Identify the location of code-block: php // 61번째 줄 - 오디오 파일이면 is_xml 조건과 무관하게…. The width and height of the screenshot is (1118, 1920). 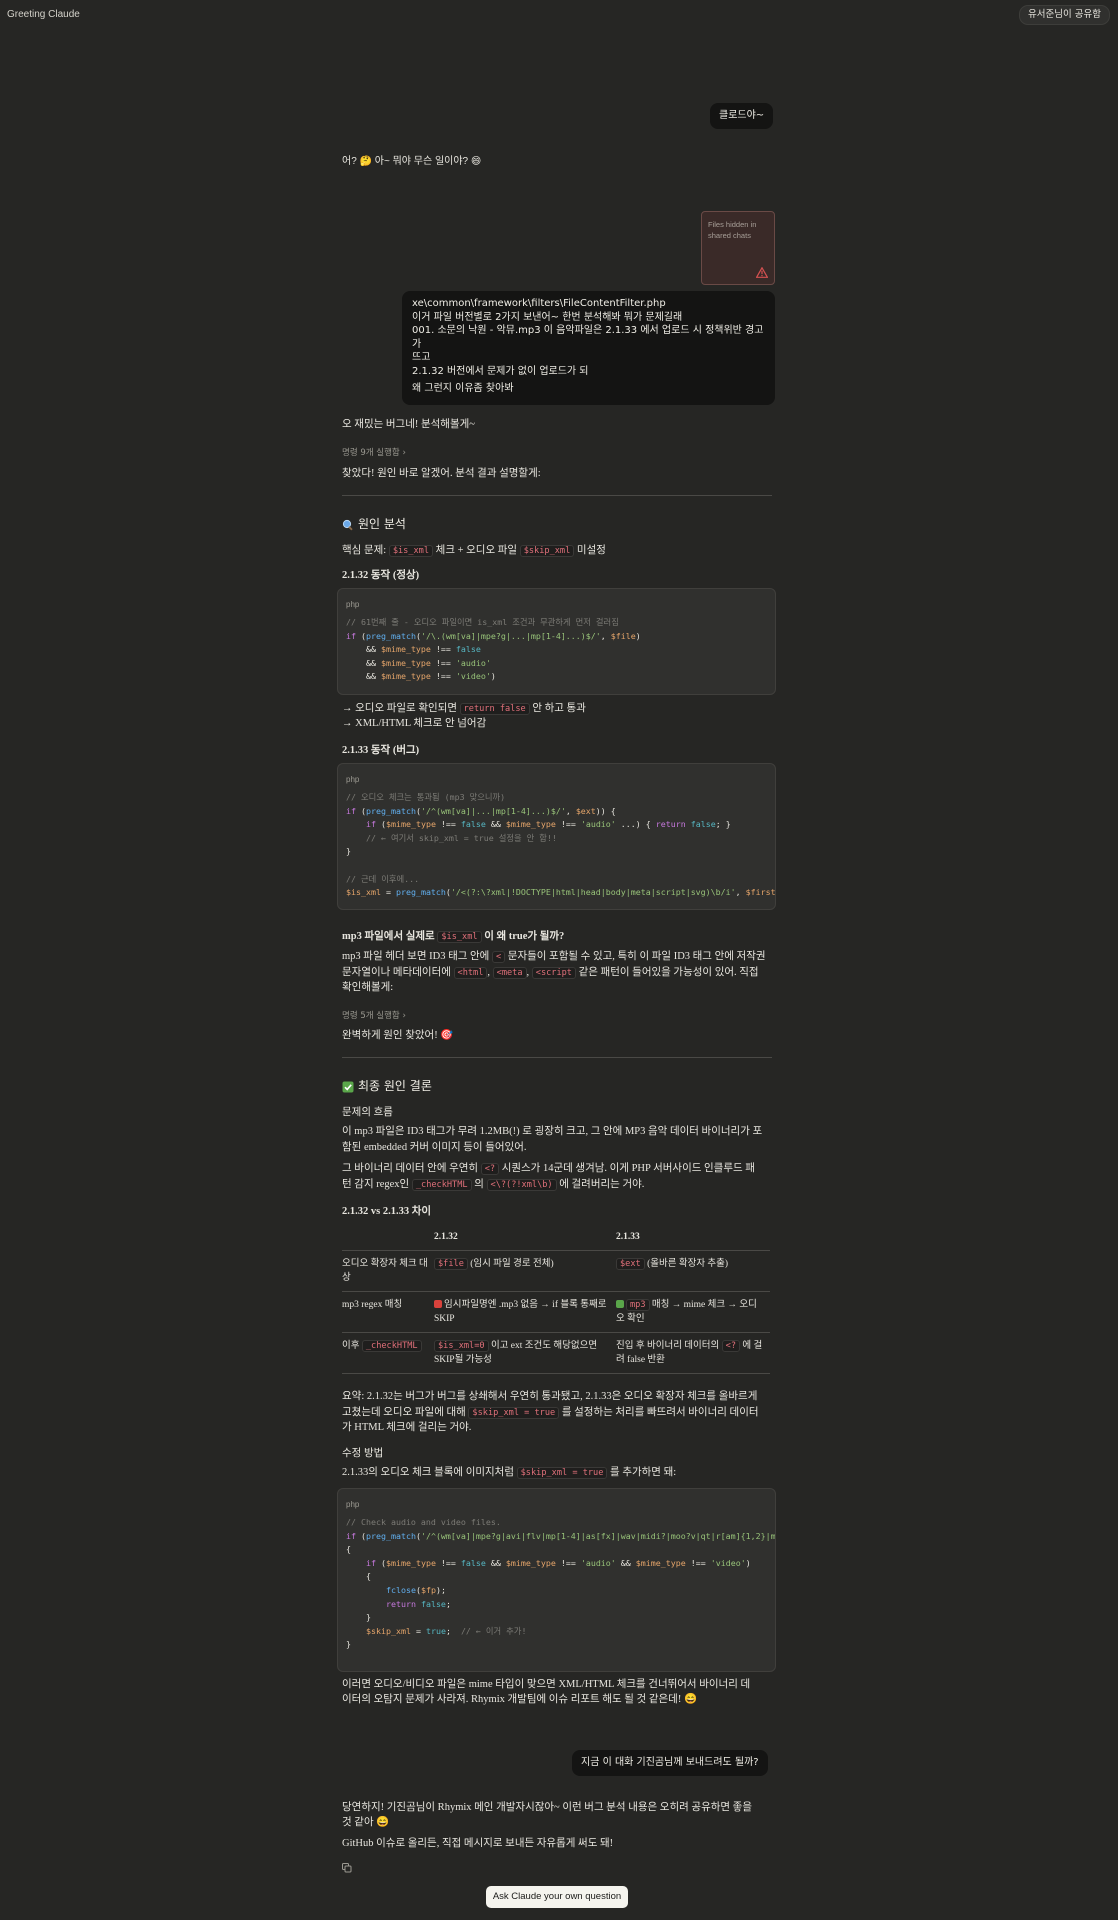
(556, 641).